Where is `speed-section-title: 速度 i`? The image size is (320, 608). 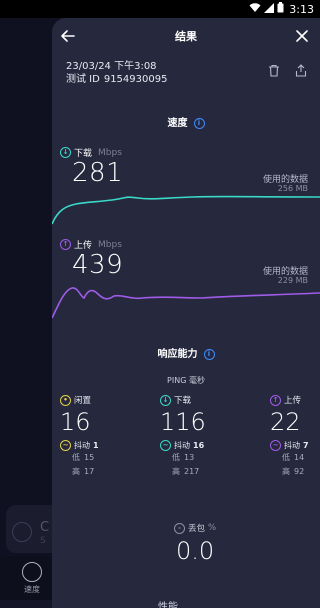
speed-section-title: 速度 i is located at coordinates (186, 121).